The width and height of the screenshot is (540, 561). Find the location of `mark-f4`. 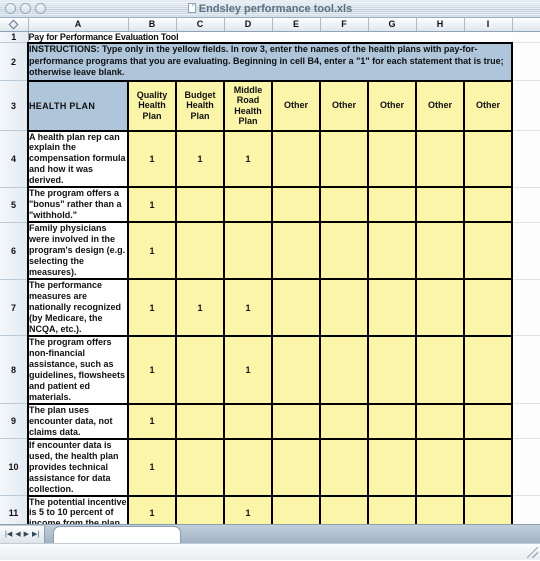

mark-f4 is located at coordinates (344, 159).